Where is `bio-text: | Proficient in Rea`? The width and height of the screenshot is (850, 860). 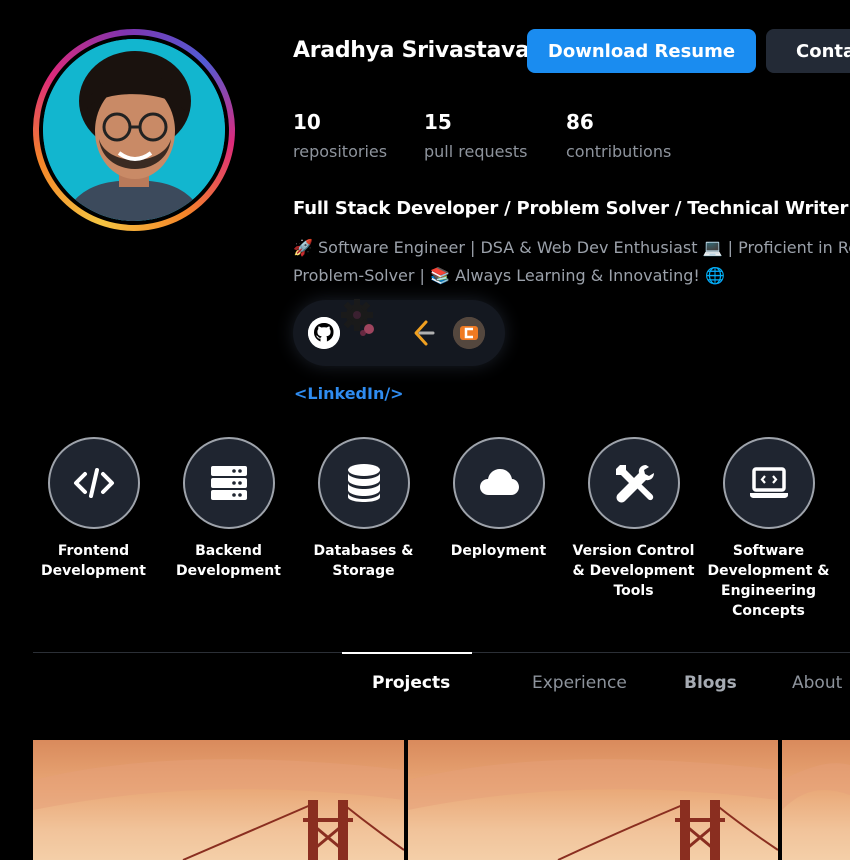 bio-text: | Proficient in Rea is located at coordinates (788, 247).